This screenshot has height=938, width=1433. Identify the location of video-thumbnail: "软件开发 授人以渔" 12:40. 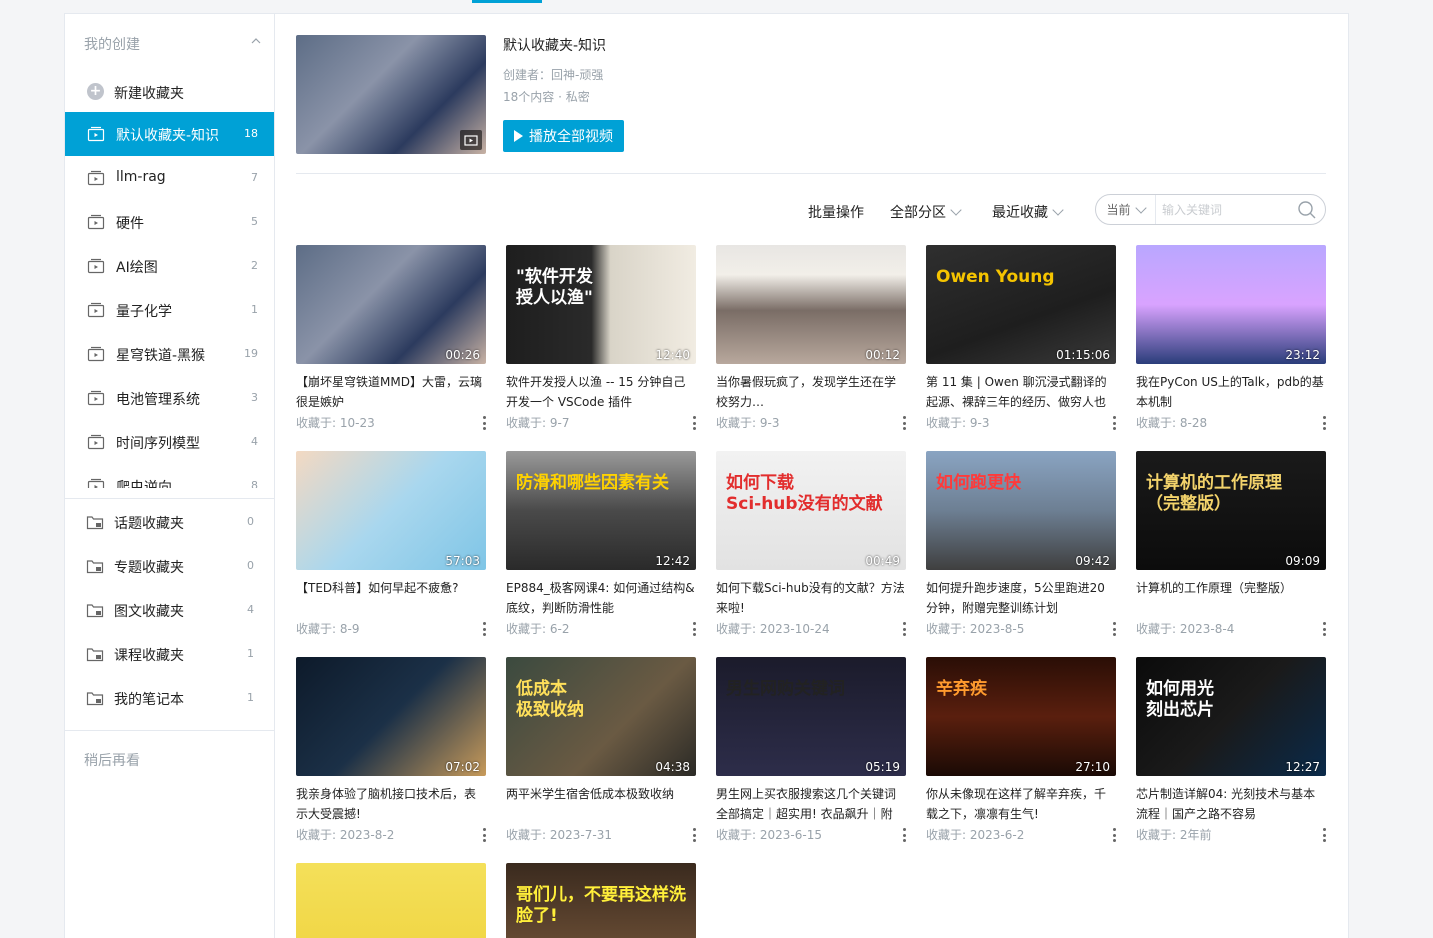
(601, 304).